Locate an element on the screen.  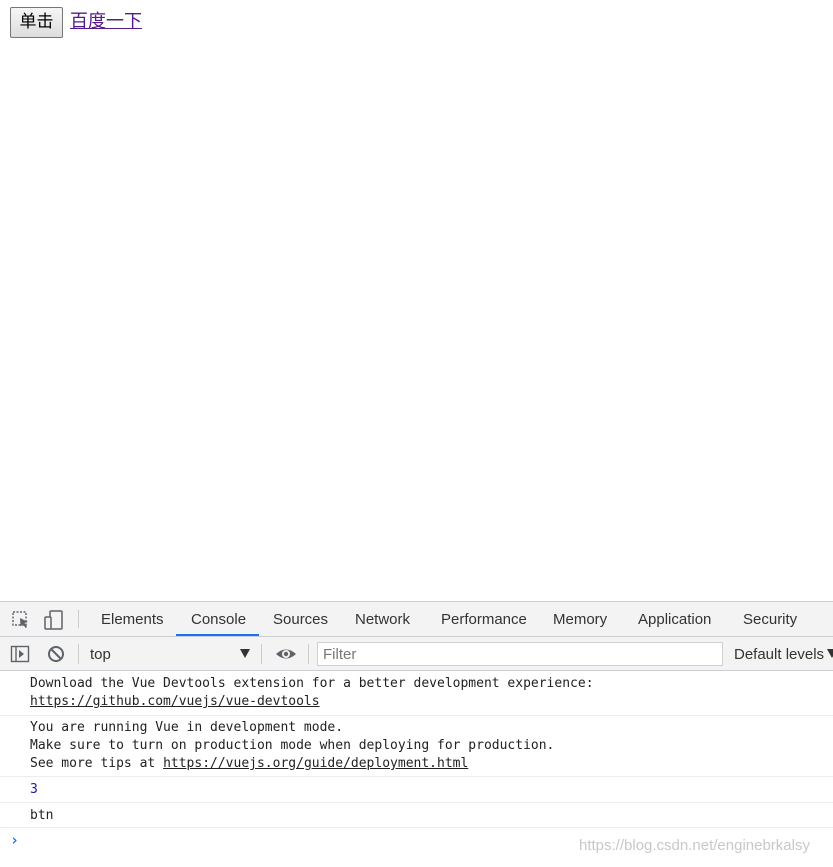
tab-network: Network is located at coordinates (382, 619).